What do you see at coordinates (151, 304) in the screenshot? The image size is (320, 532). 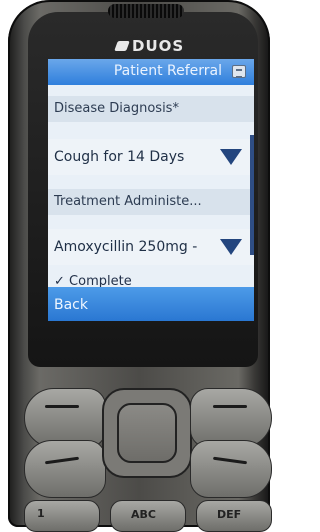 I see `softkey-bar: Back` at bounding box center [151, 304].